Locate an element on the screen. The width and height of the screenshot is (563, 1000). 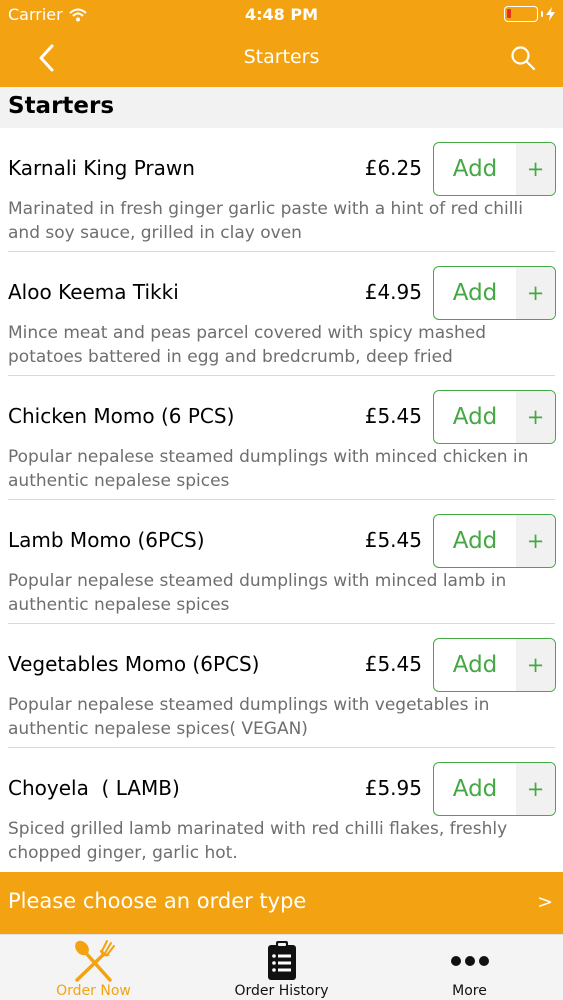
search-icon is located at coordinates (523, 58).